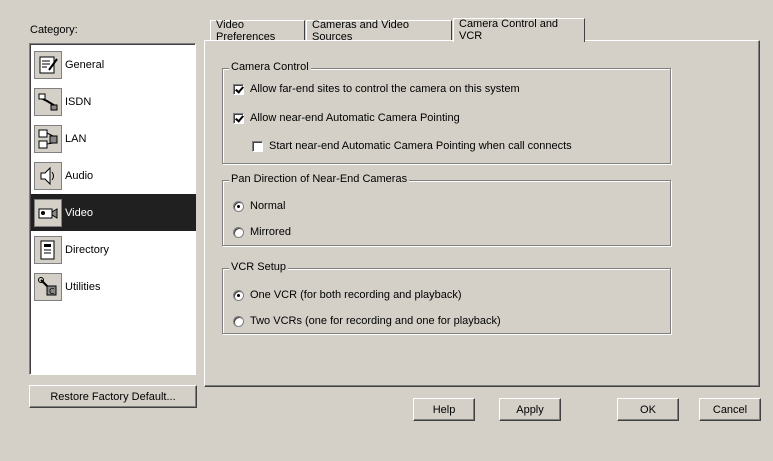 Image resolution: width=773 pixels, height=461 pixels. I want to click on isdn-icon, so click(48, 101).